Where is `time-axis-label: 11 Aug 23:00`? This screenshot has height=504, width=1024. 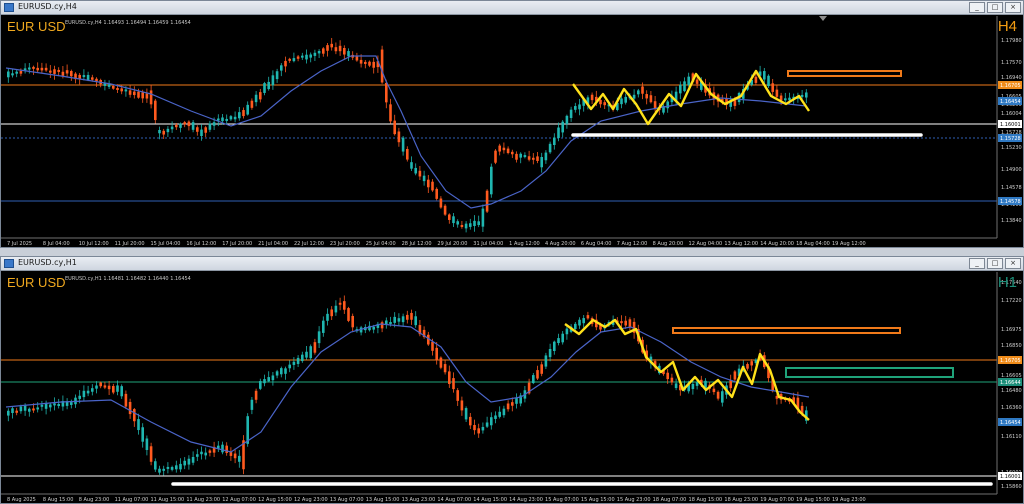
time-axis-label: 11 Aug 23:00 is located at coordinates (203, 500).